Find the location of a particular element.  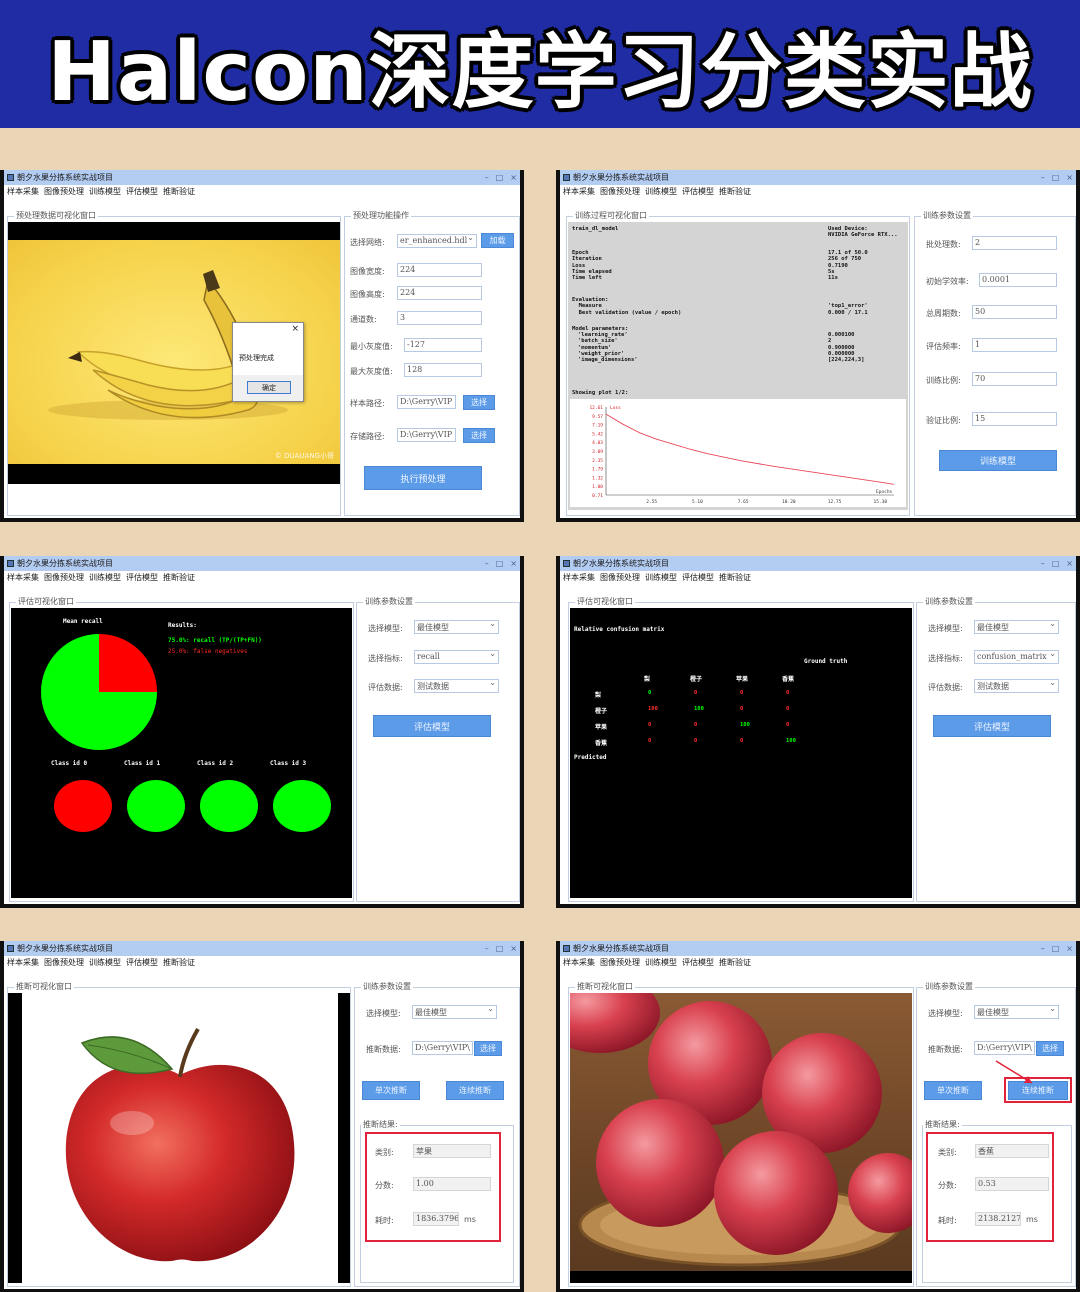

title-bar: 朝夕水果分拣系统实战项目 – □ × is located at coordinates (262, 948).